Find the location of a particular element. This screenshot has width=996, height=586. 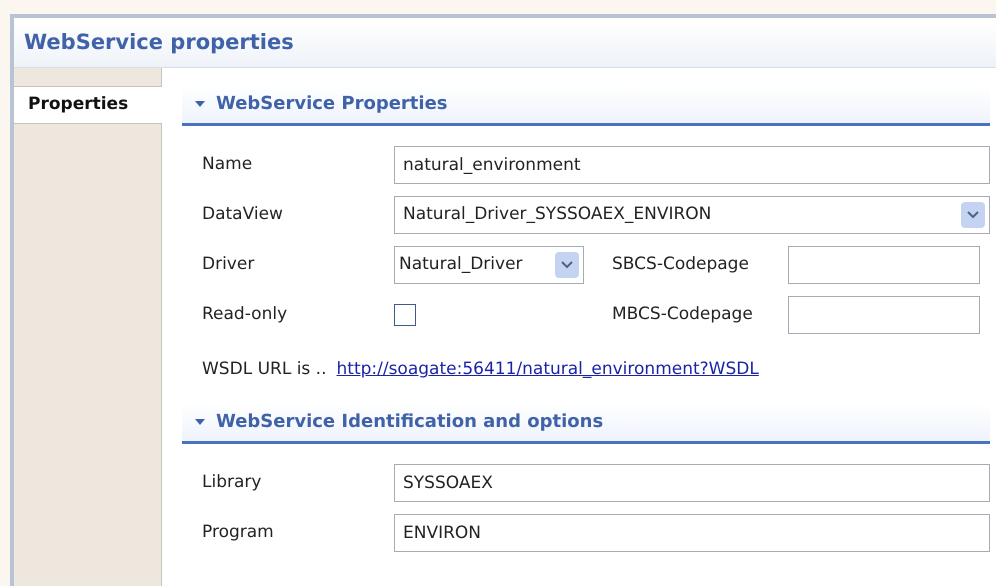

wsdl-link: http://soagate:56411/natural_environment?WSDL is located at coordinates (547, 370).